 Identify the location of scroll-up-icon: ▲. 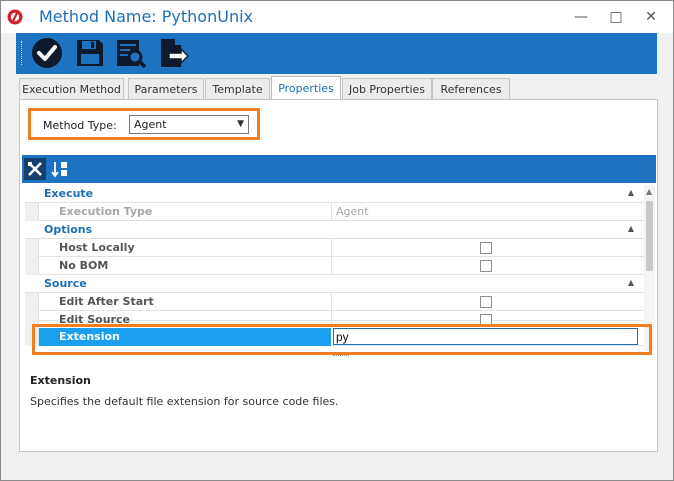
(649, 191).